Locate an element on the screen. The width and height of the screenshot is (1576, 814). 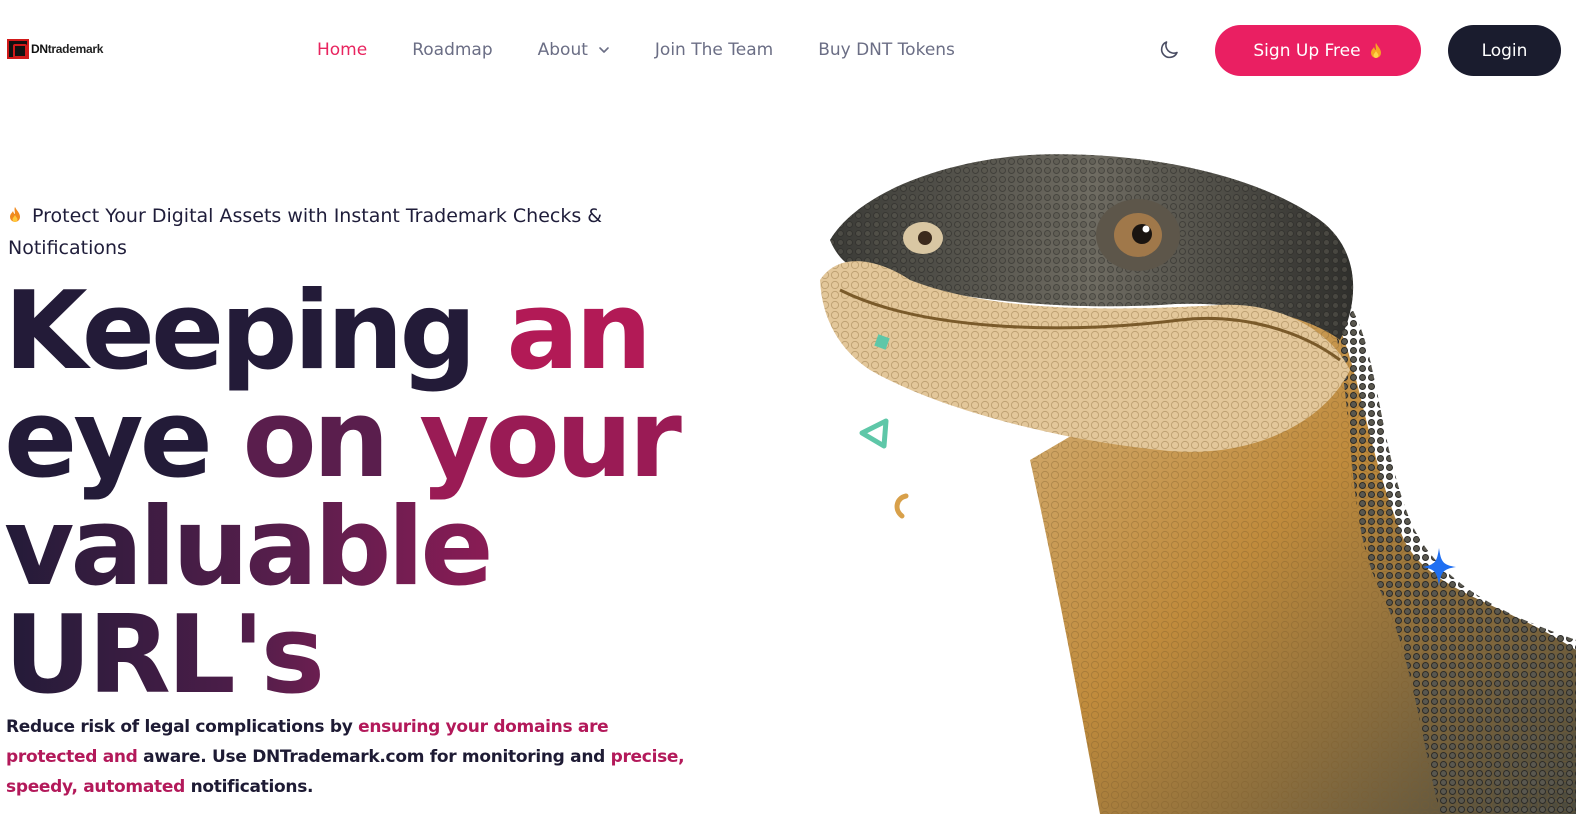
logo-text: DNtrademark is located at coordinates (67, 49).